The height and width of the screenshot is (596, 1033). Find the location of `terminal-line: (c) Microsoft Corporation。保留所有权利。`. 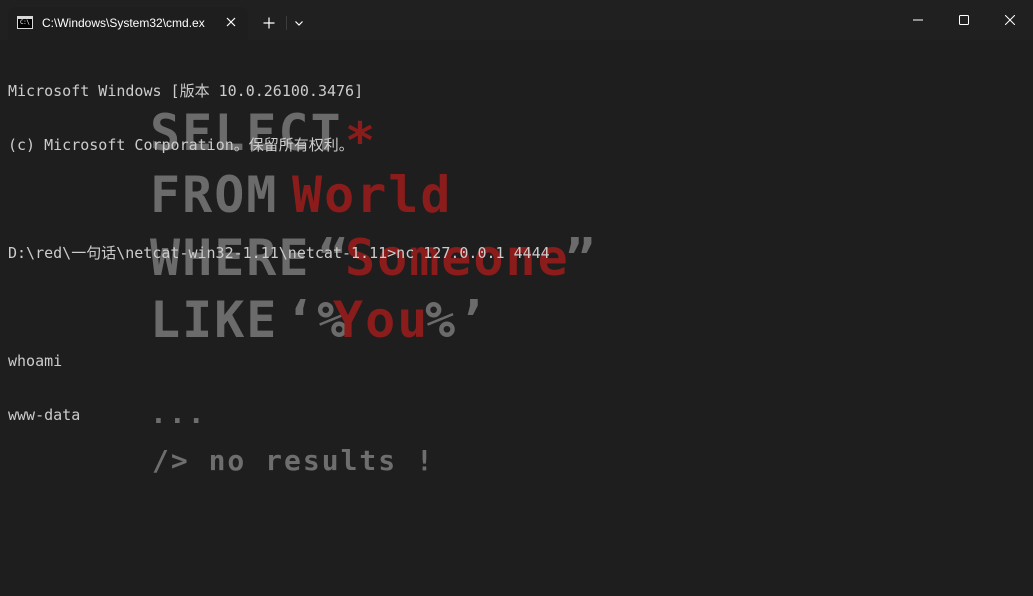

terminal-line: (c) Microsoft Corporation。保留所有权利。 is located at coordinates (181, 145).